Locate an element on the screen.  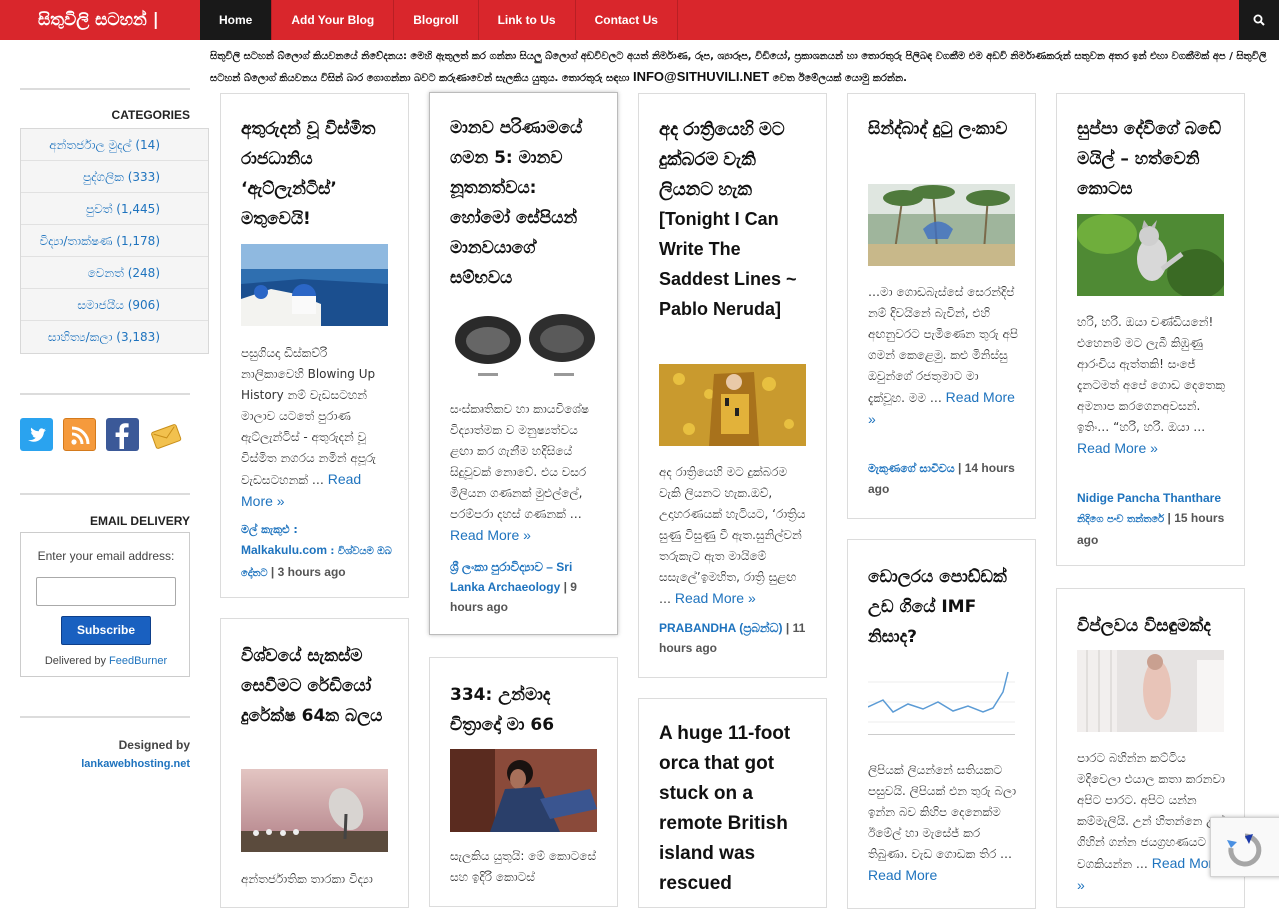
post-title: සින්ද්බාද් දුටු ලංකාව is located at coordinates (943, 129).